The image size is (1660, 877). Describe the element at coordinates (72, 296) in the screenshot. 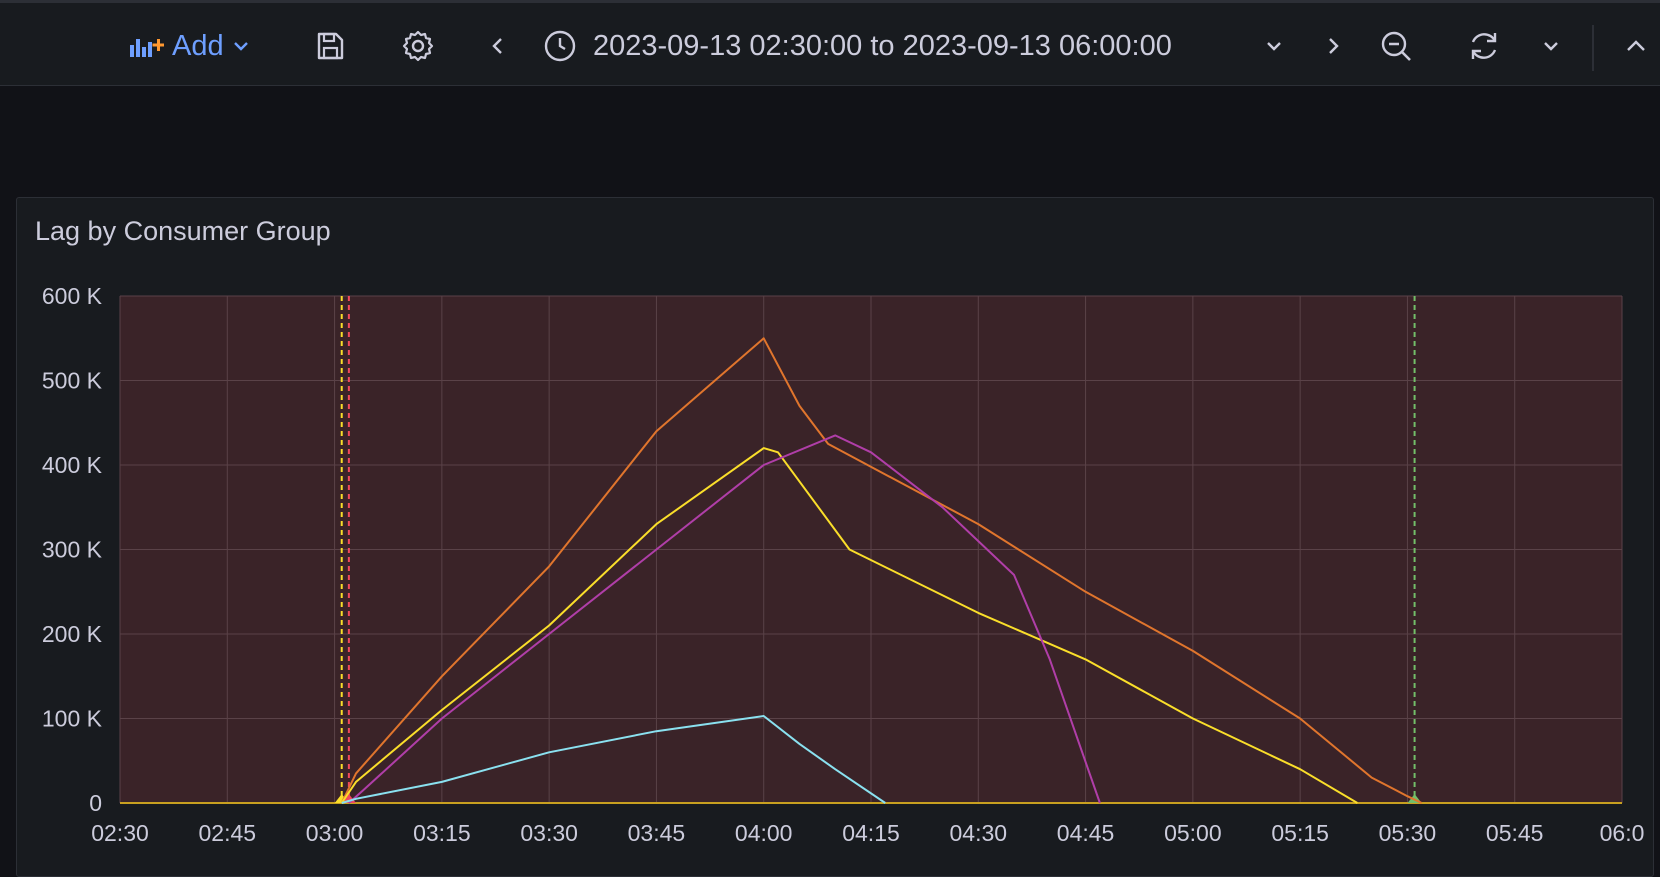

I see `y-tick-label: 600 K` at that location.